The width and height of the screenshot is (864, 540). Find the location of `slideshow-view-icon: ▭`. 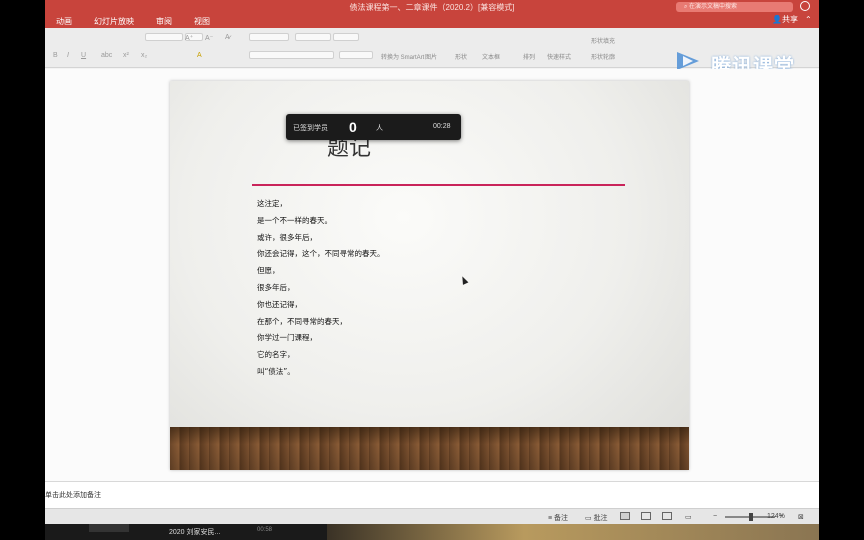

slideshow-view-icon: ▭ is located at coordinates (688, 517).